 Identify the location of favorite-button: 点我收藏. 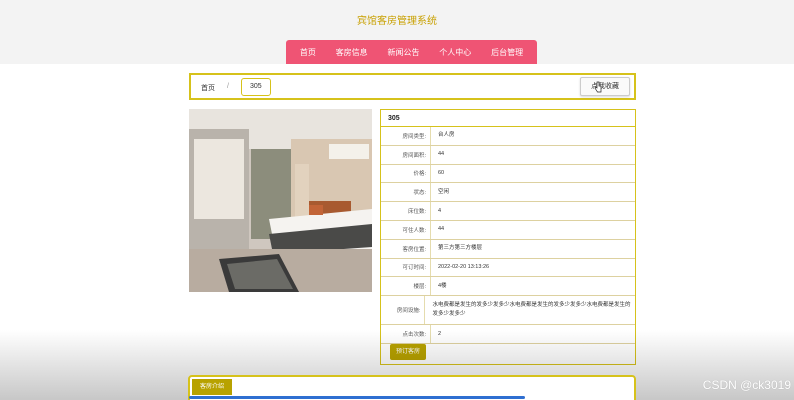
(605, 86).